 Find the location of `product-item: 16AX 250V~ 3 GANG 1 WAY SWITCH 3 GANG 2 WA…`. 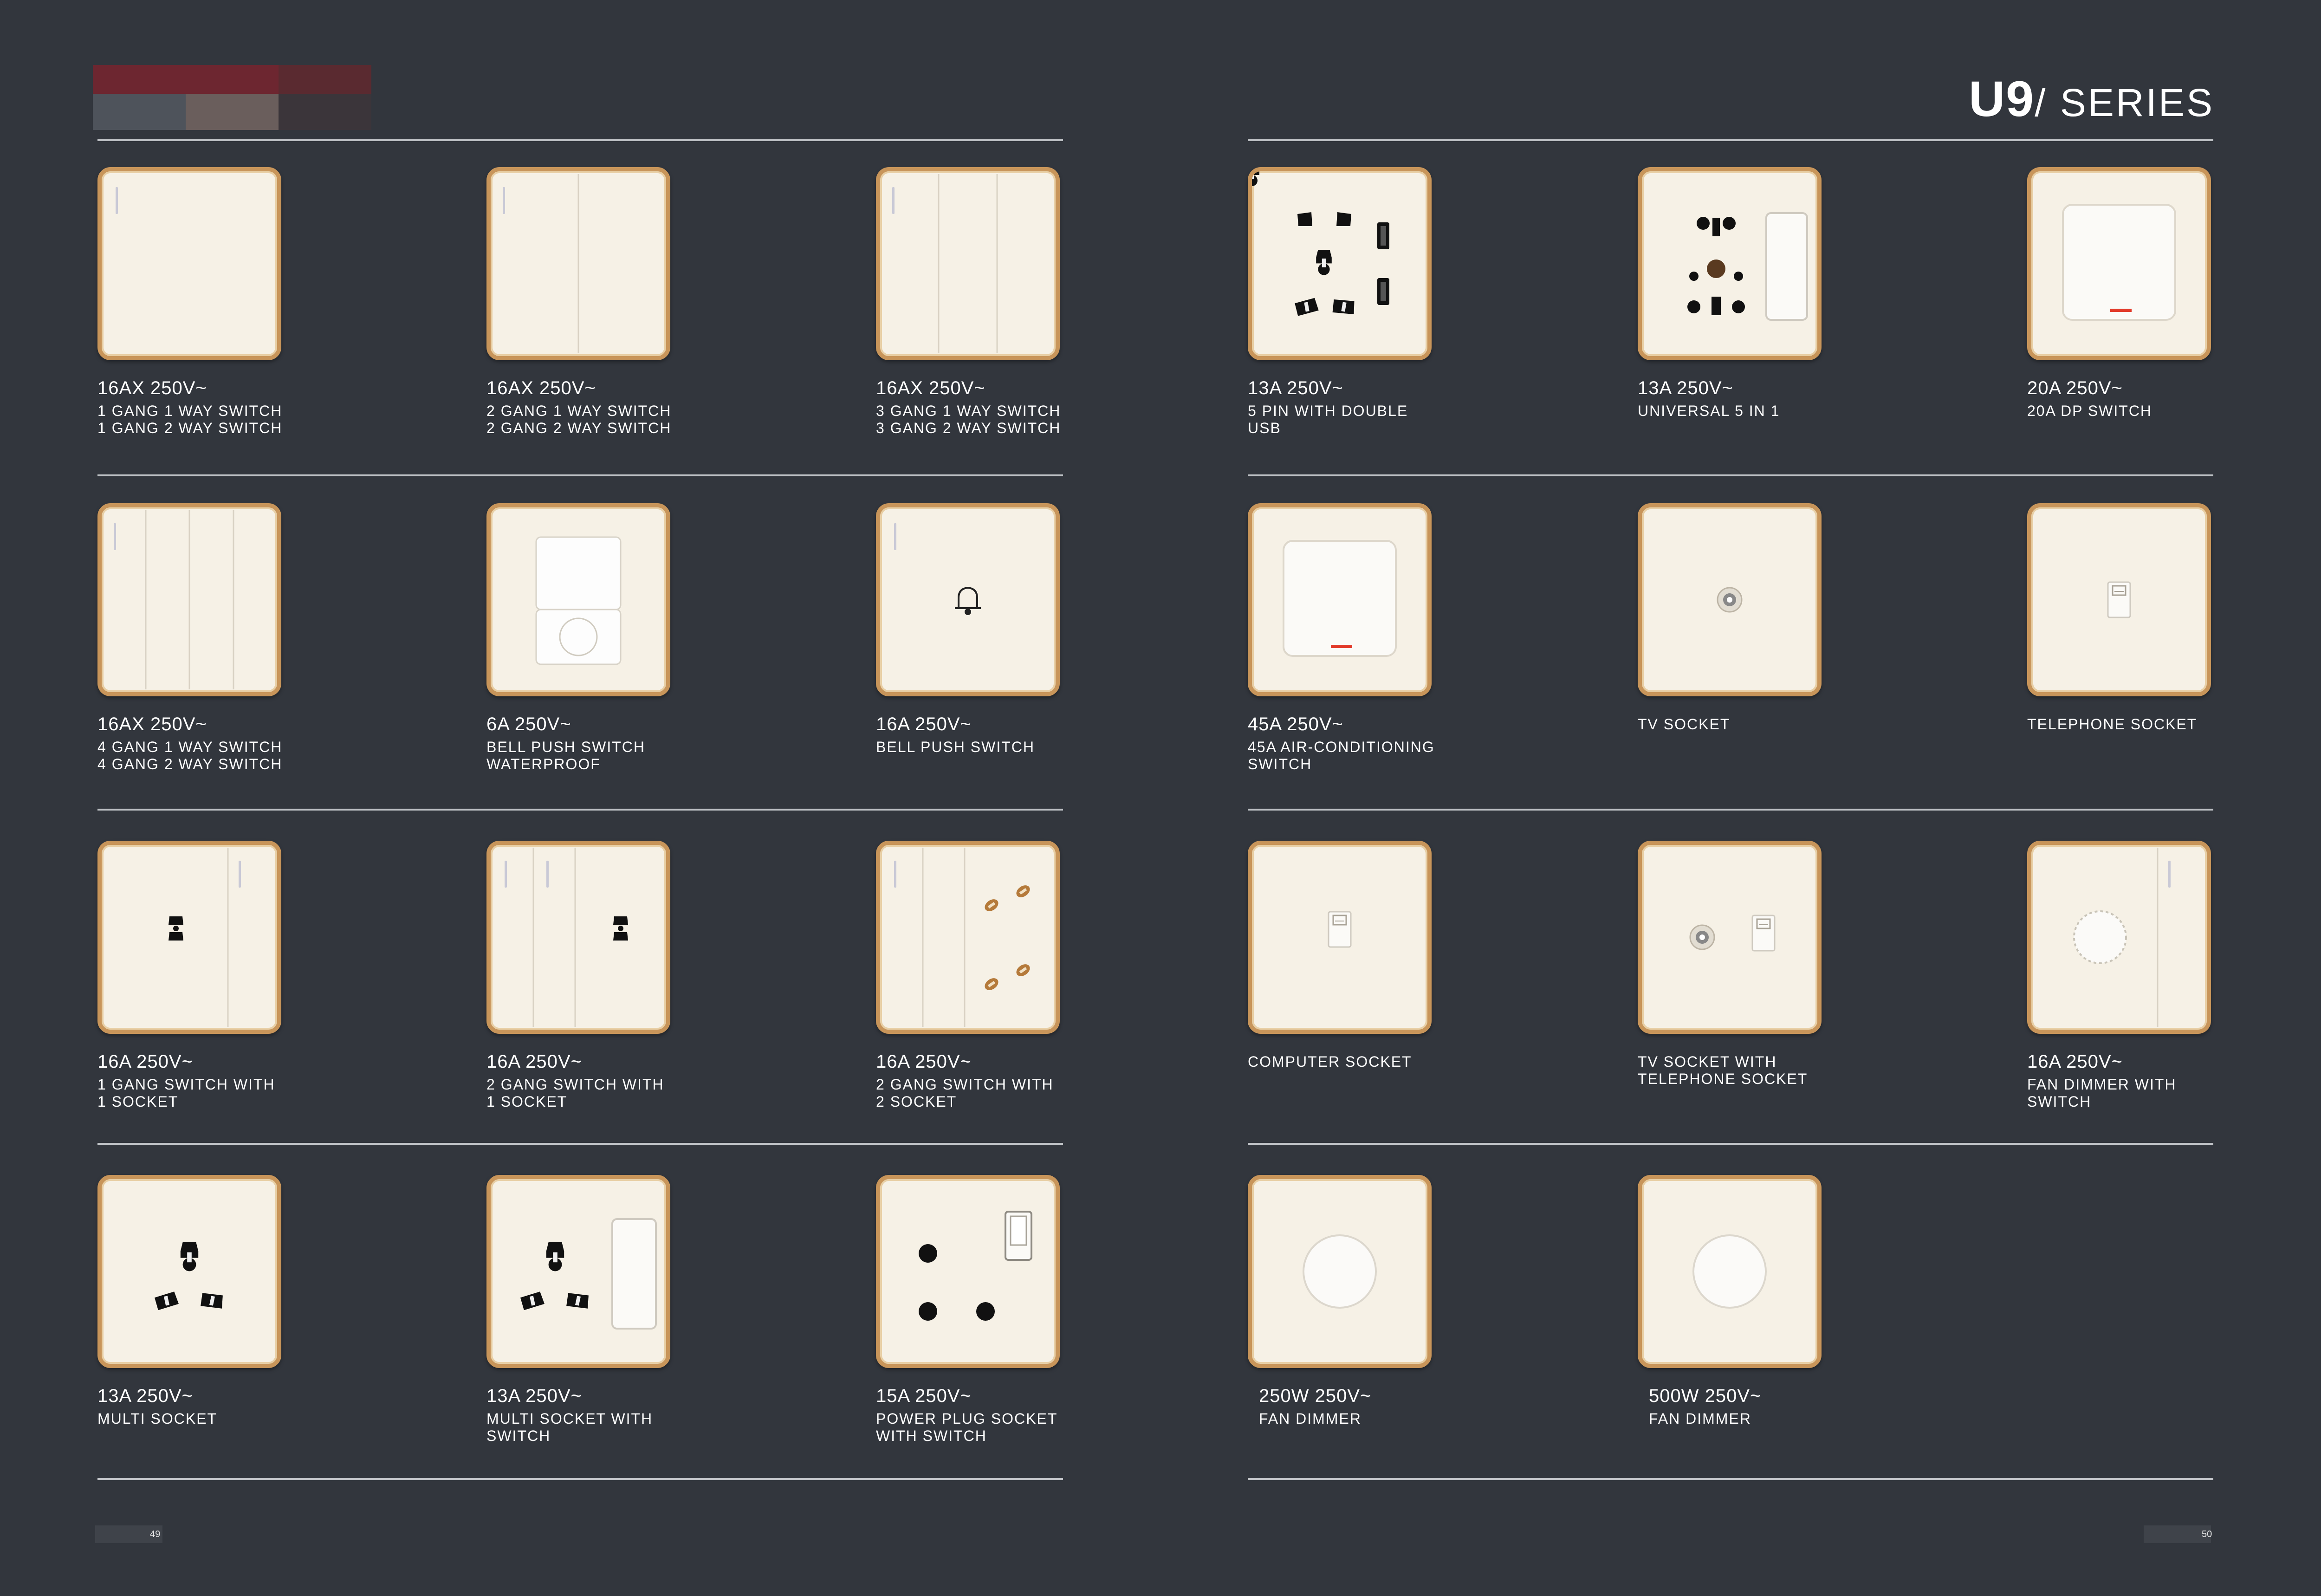

product-item: 16AX 250V~ 3 GANG 1 WAY SWITCH 3 GANG 2 WA… is located at coordinates (1020, 311).